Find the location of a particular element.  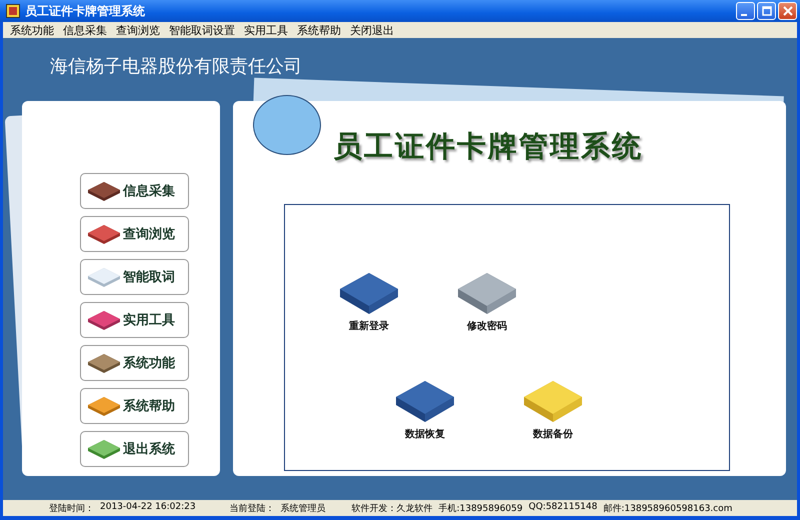

status-value: 系统管理员 is located at coordinates (303, 508).